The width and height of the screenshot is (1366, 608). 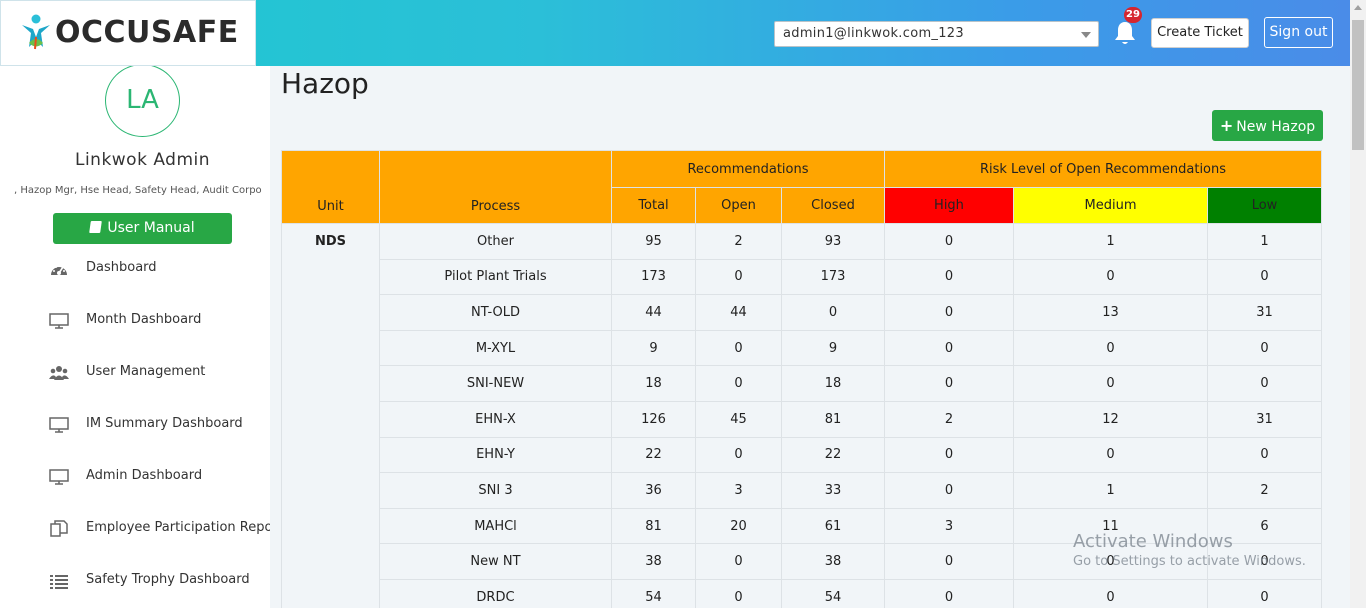 I want to click on cell-total: 9, so click(x=653, y=348).